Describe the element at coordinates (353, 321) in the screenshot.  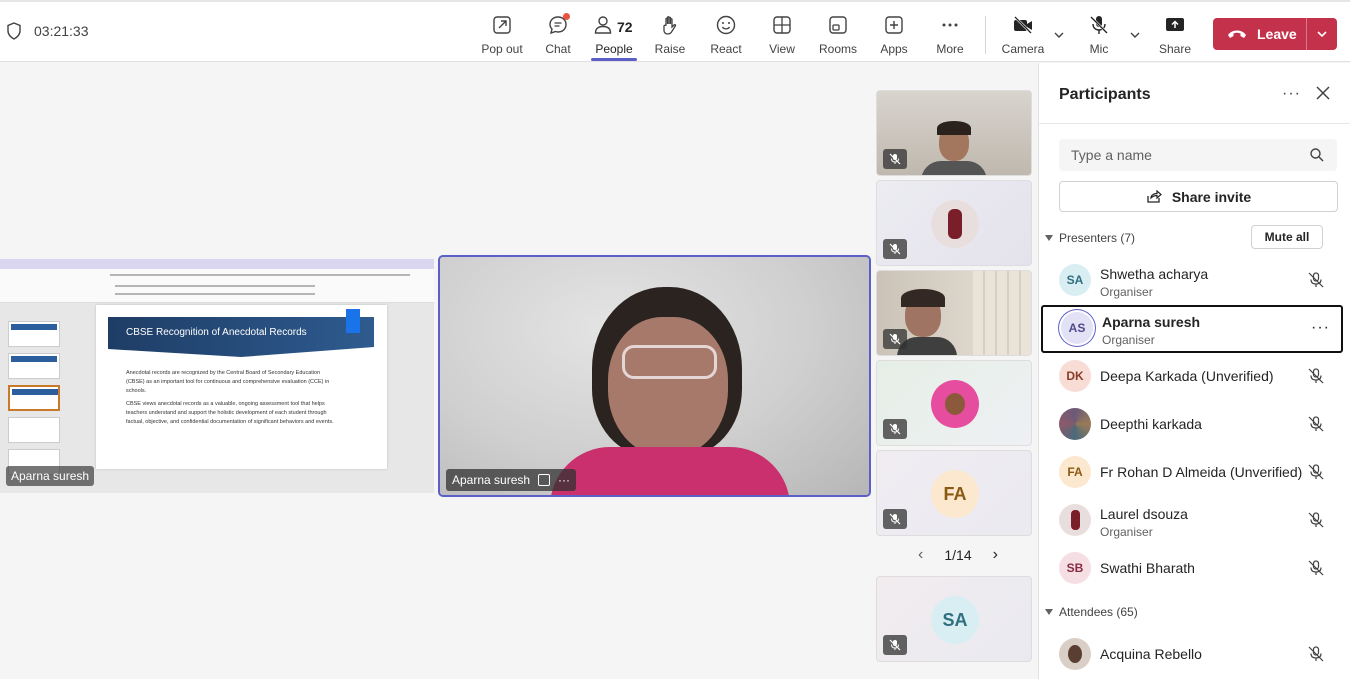
I see `slide-accent` at that location.